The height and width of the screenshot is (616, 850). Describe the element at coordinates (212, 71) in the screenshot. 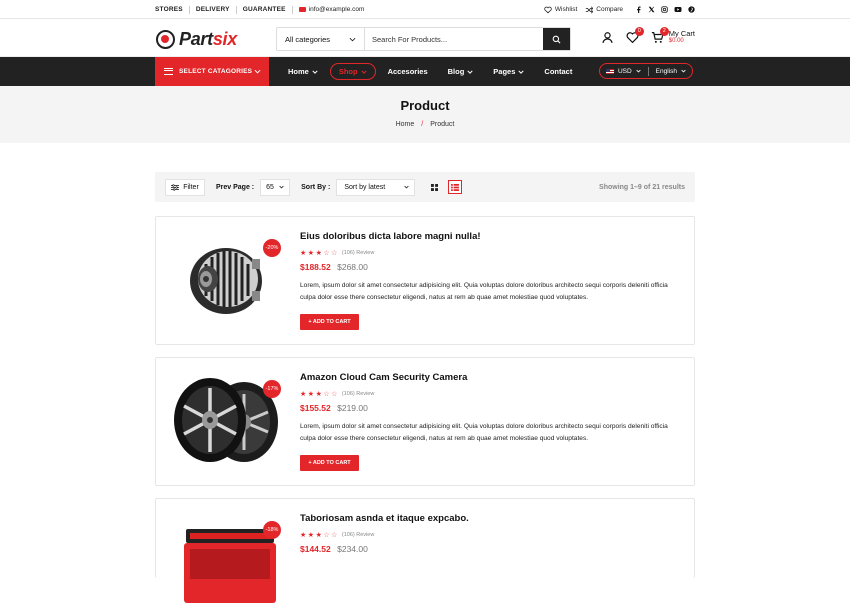

I see `select-categories-button: SELECT CATAGORIES` at that location.